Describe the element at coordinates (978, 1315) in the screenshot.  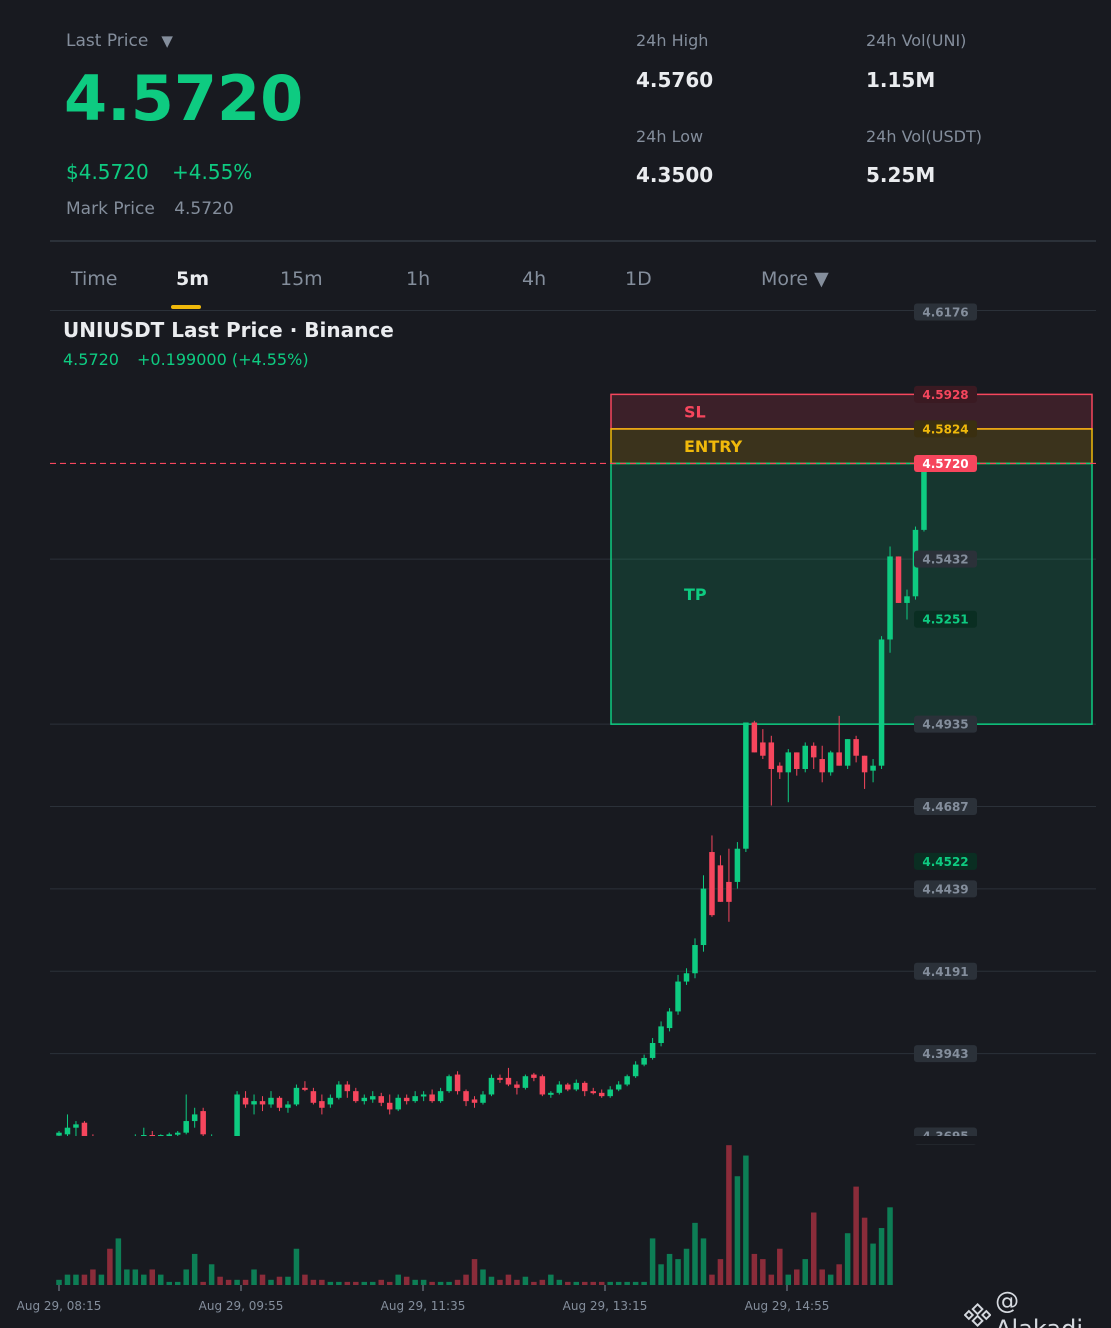
I see `binance-logo-icon` at that location.